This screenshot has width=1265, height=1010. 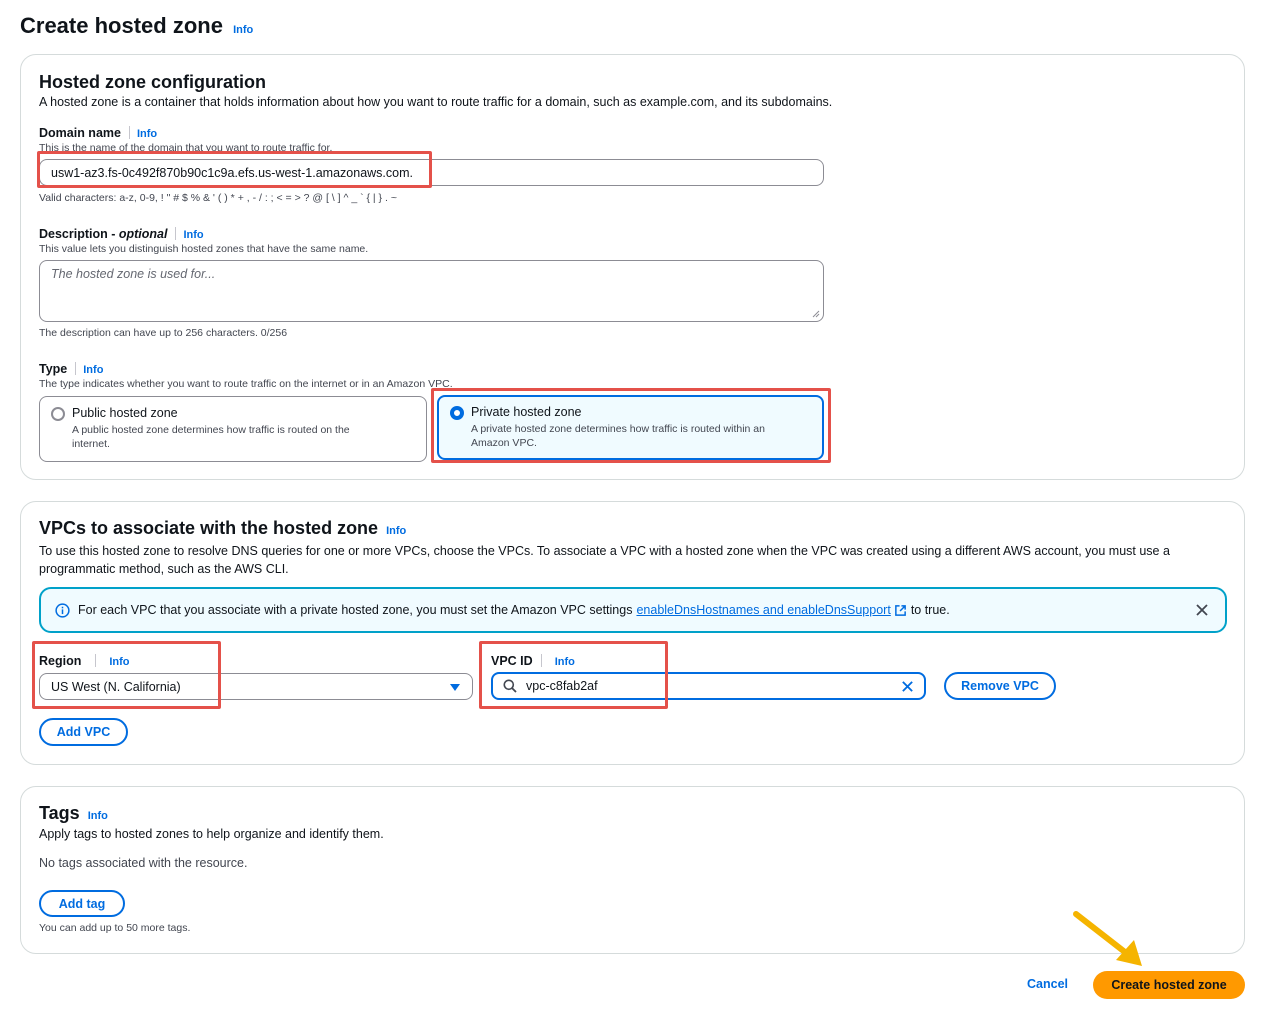 What do you see at coordinates (98, 816) in the screenshot?
I see `tags-info-link: Info` at bounding box center [98, 816].